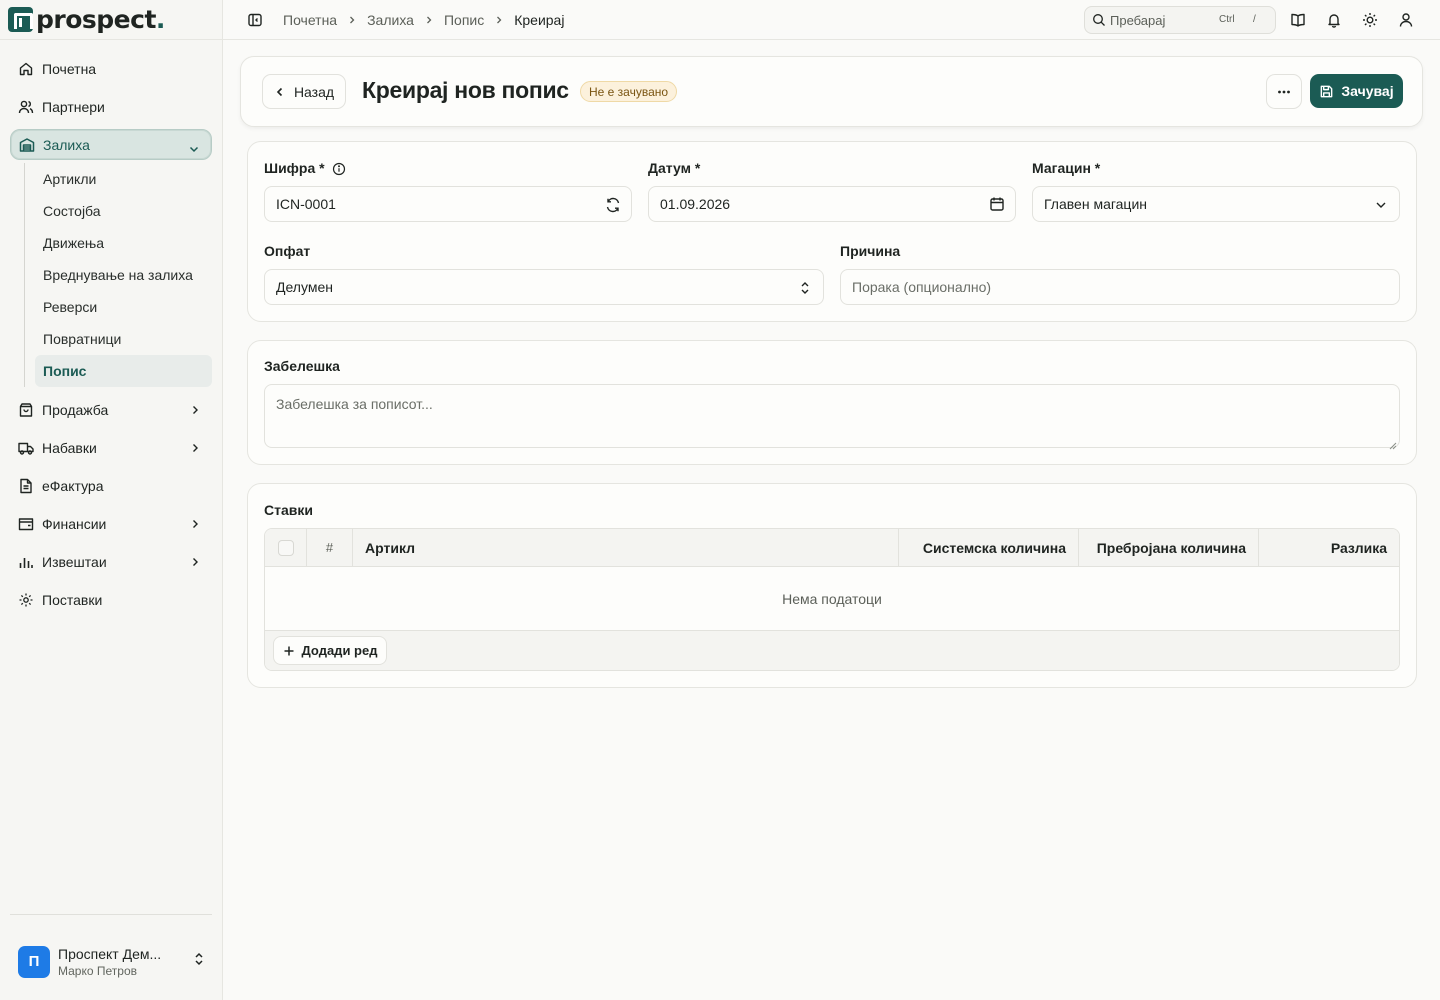 The image size is (1440, 1000). I want to click on save-icon, so click(1326, 91).